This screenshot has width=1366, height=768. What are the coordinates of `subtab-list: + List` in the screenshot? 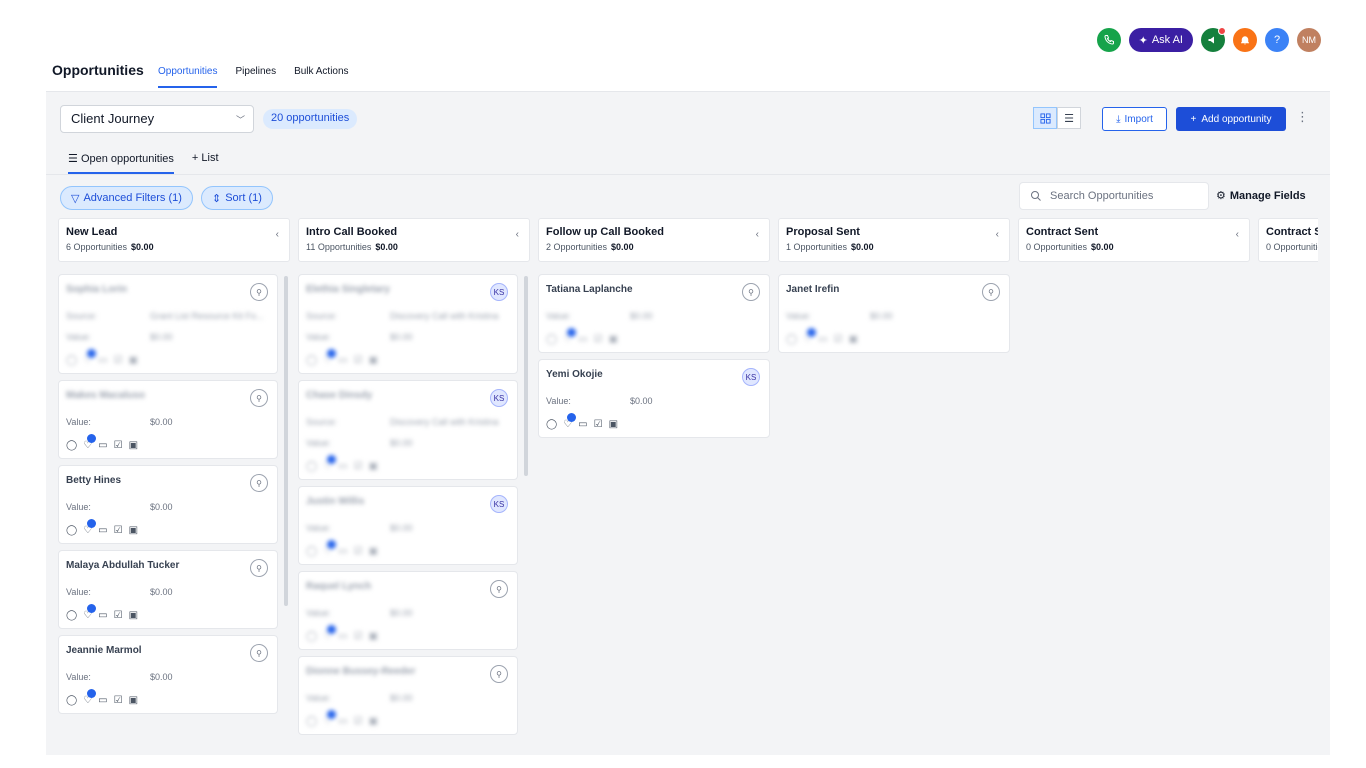 It's located at (205, 163).